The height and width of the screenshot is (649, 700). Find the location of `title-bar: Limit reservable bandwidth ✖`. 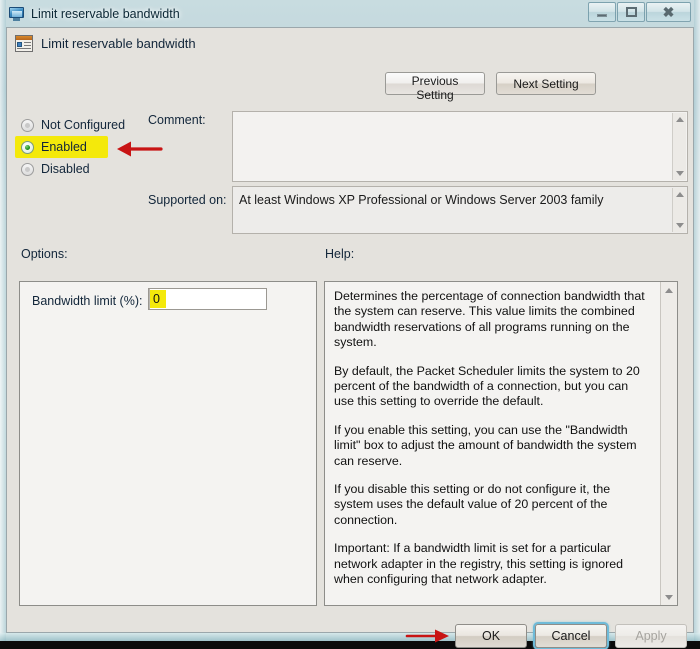

title-bar: Limit reservable bandwidth ✖ is located at coordinates (350, 14).